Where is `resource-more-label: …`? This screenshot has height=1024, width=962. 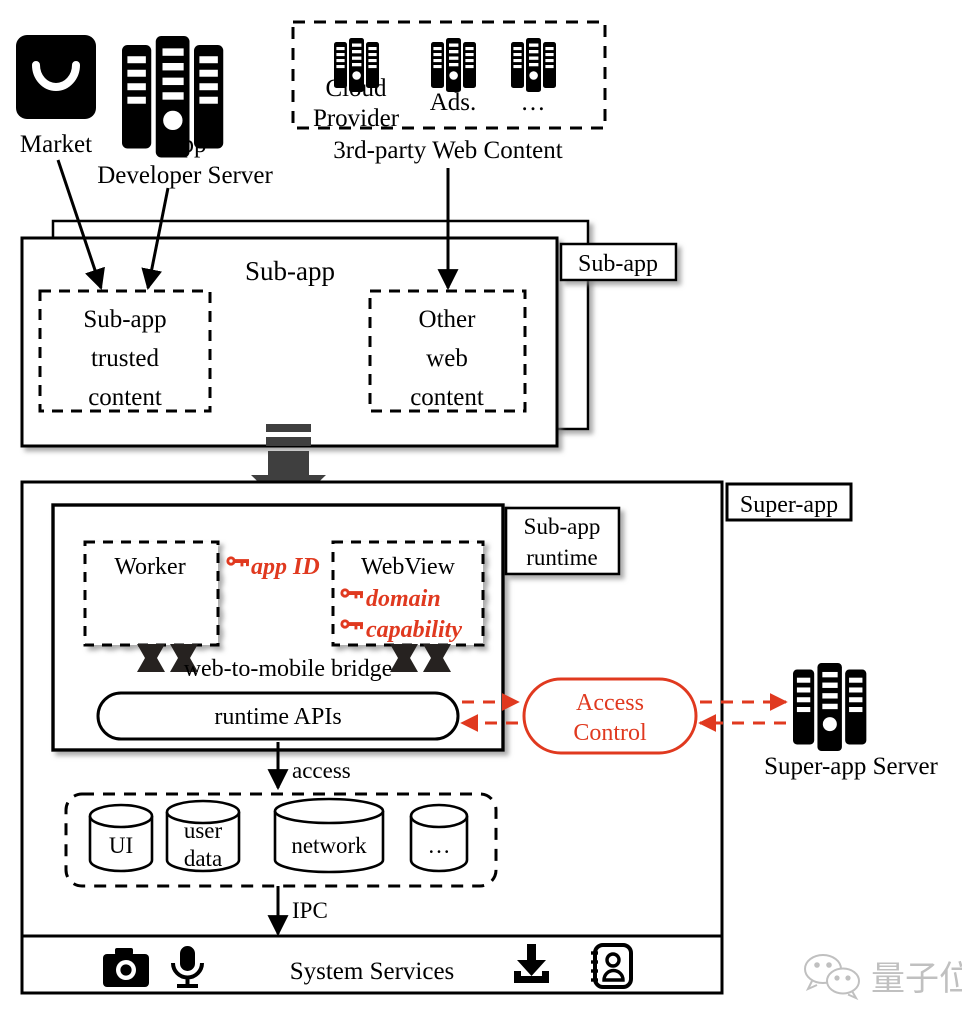 resource-more-label: … is located at coordinates (439, 845).